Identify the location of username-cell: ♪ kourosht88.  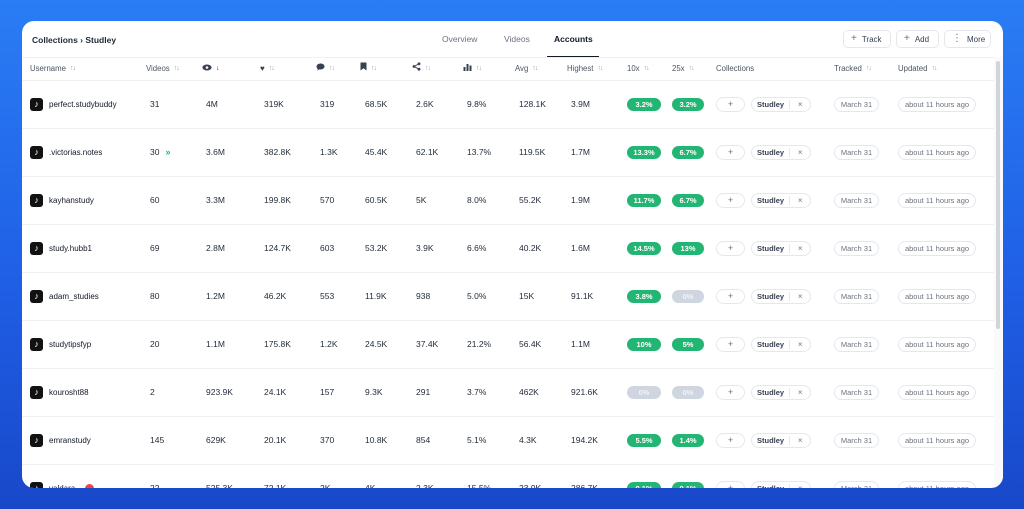
(59, 392).